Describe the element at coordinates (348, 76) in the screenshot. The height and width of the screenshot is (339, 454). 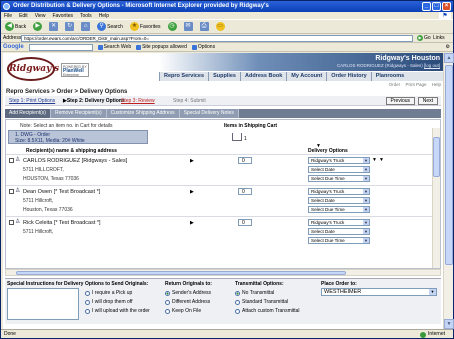
I see `nav-order-history: Order History` at that location.